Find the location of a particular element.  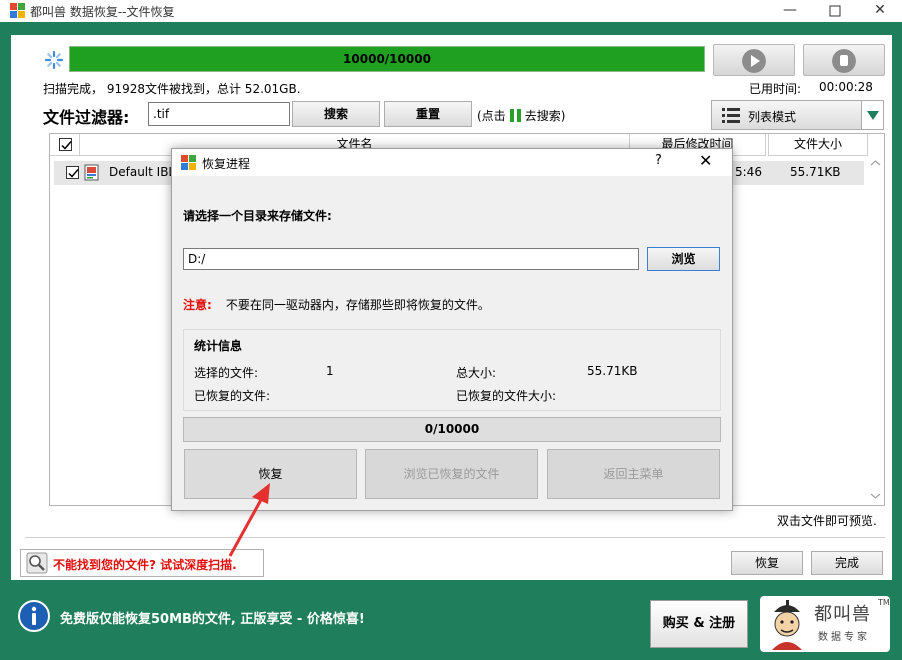

pause-icon is located at coordinates (515, 115).